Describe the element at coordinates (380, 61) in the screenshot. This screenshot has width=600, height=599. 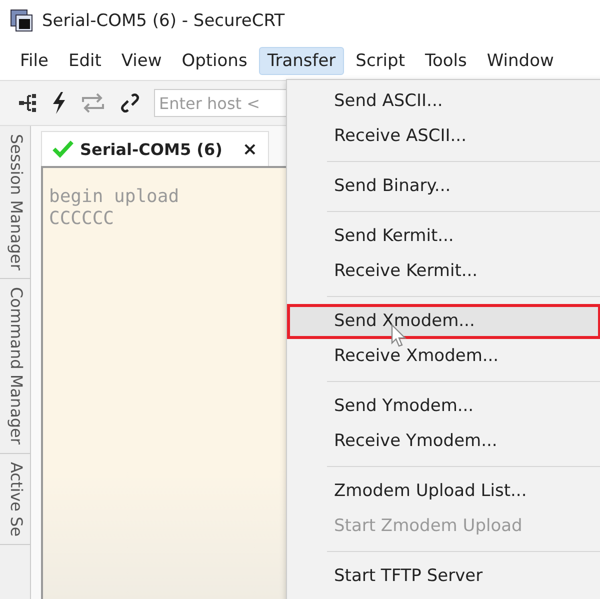
I see `menu-item: Script` at that location.